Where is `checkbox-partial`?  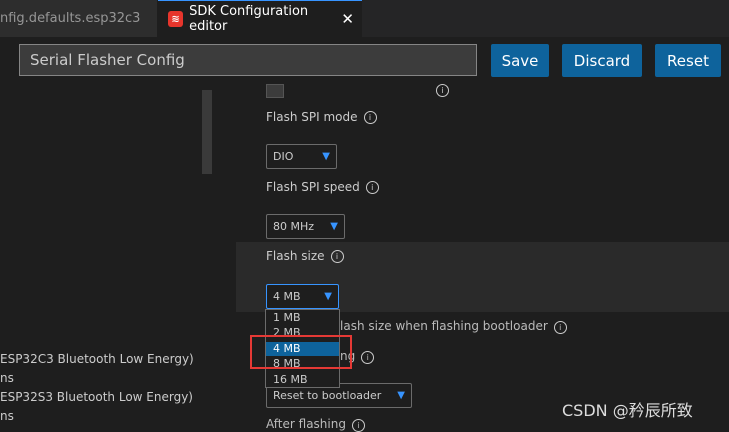
checkbox-partial is located at coordinates (275, 91).